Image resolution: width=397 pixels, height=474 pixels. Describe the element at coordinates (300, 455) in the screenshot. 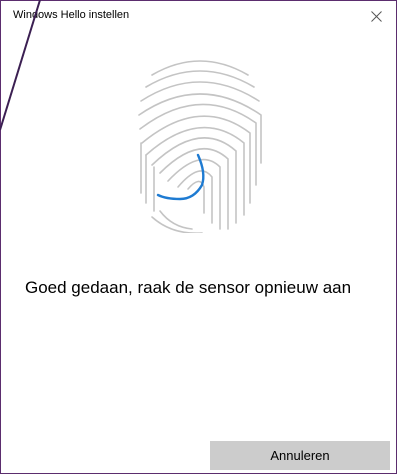

I see `cancel-button: Annuleren` at that location.